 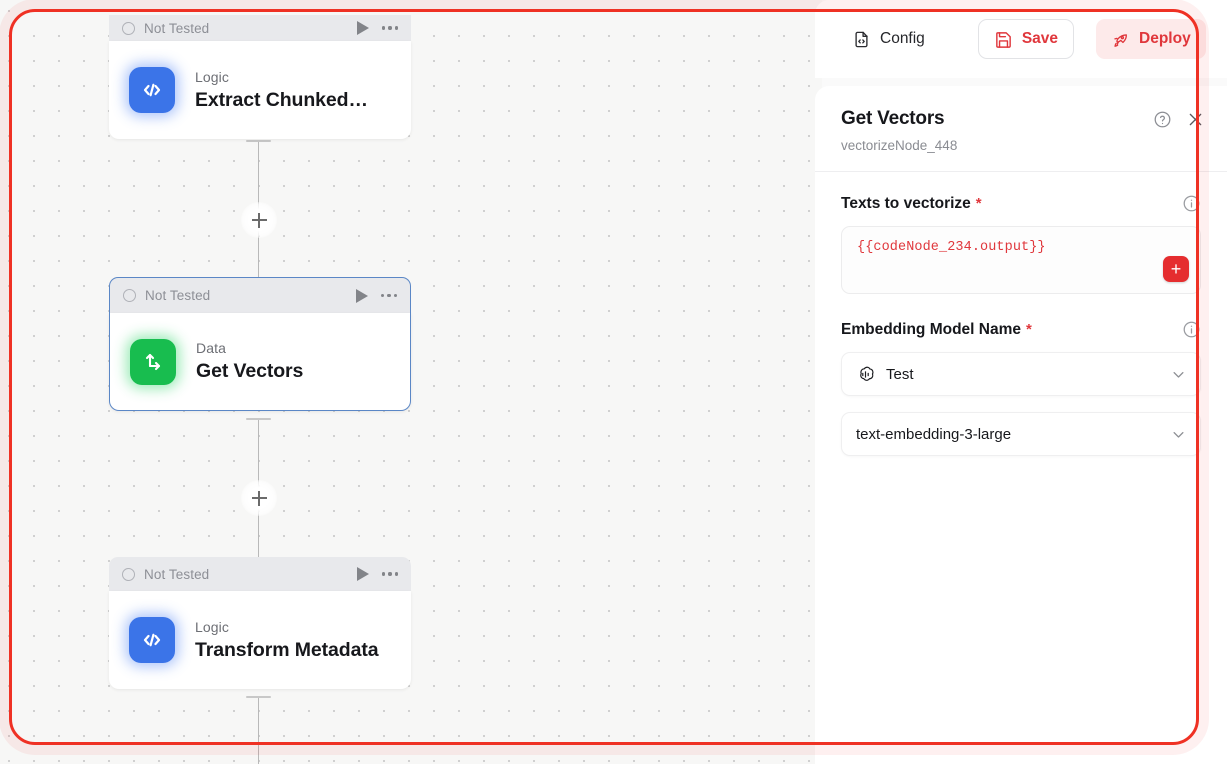 I want to click on save-button: Save, so click(x=1026, y=39).